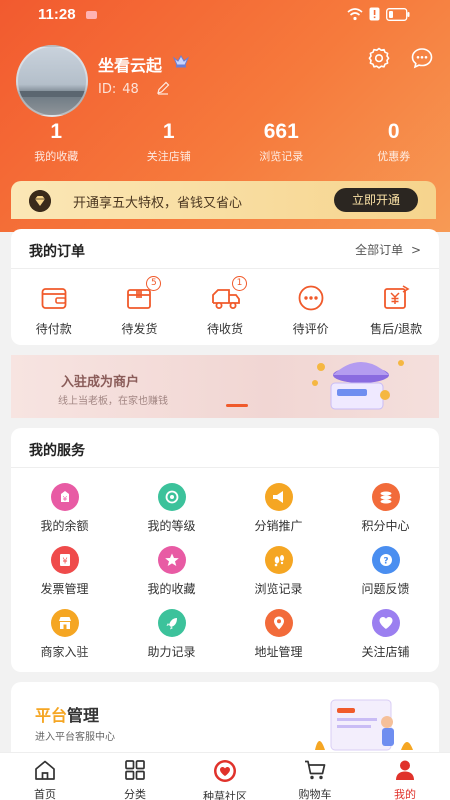  What do you see at coordinates (56, 156) in the screenshot?
I see `stat-label: 我的收藏` at bounding box center [56, 156].